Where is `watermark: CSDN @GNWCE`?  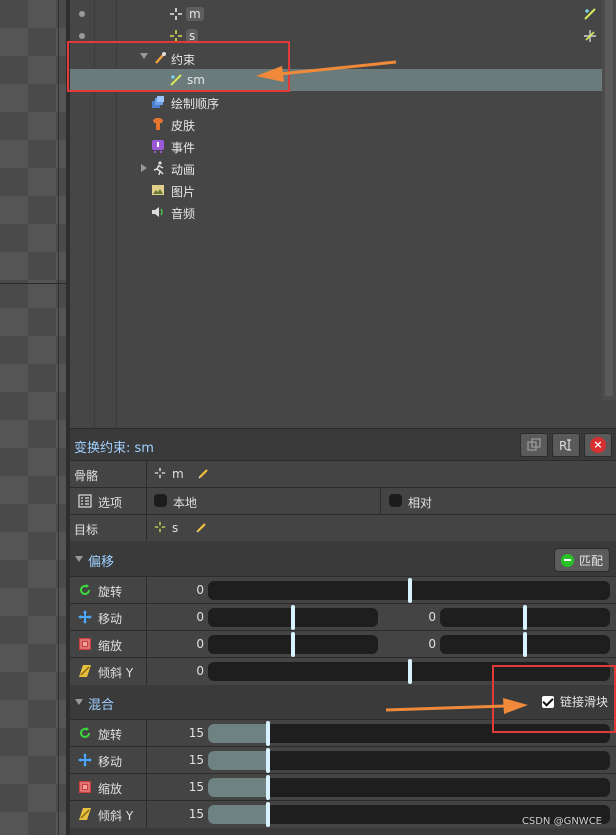
watermark: CSDN @GNWCE is located at coordinates (561, 821).